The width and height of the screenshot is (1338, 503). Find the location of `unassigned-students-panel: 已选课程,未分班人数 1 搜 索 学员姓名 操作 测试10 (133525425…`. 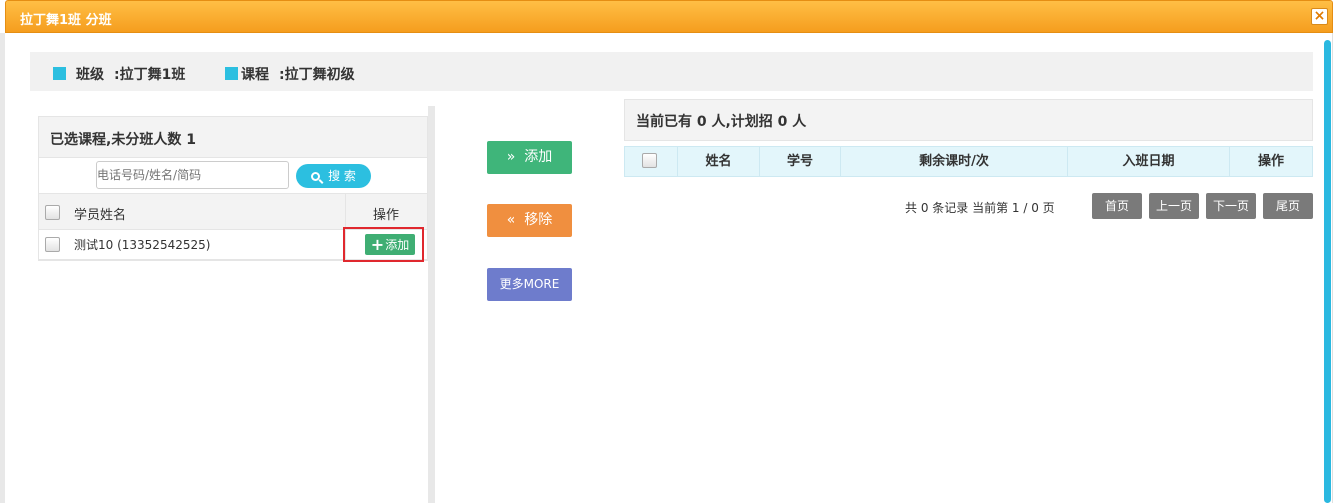

unassigned-students-panel: 已选课程,未分班人数 1 搜 索 学员姓名 操作 测试10 (133525425… is located at coordinates (233, 189).